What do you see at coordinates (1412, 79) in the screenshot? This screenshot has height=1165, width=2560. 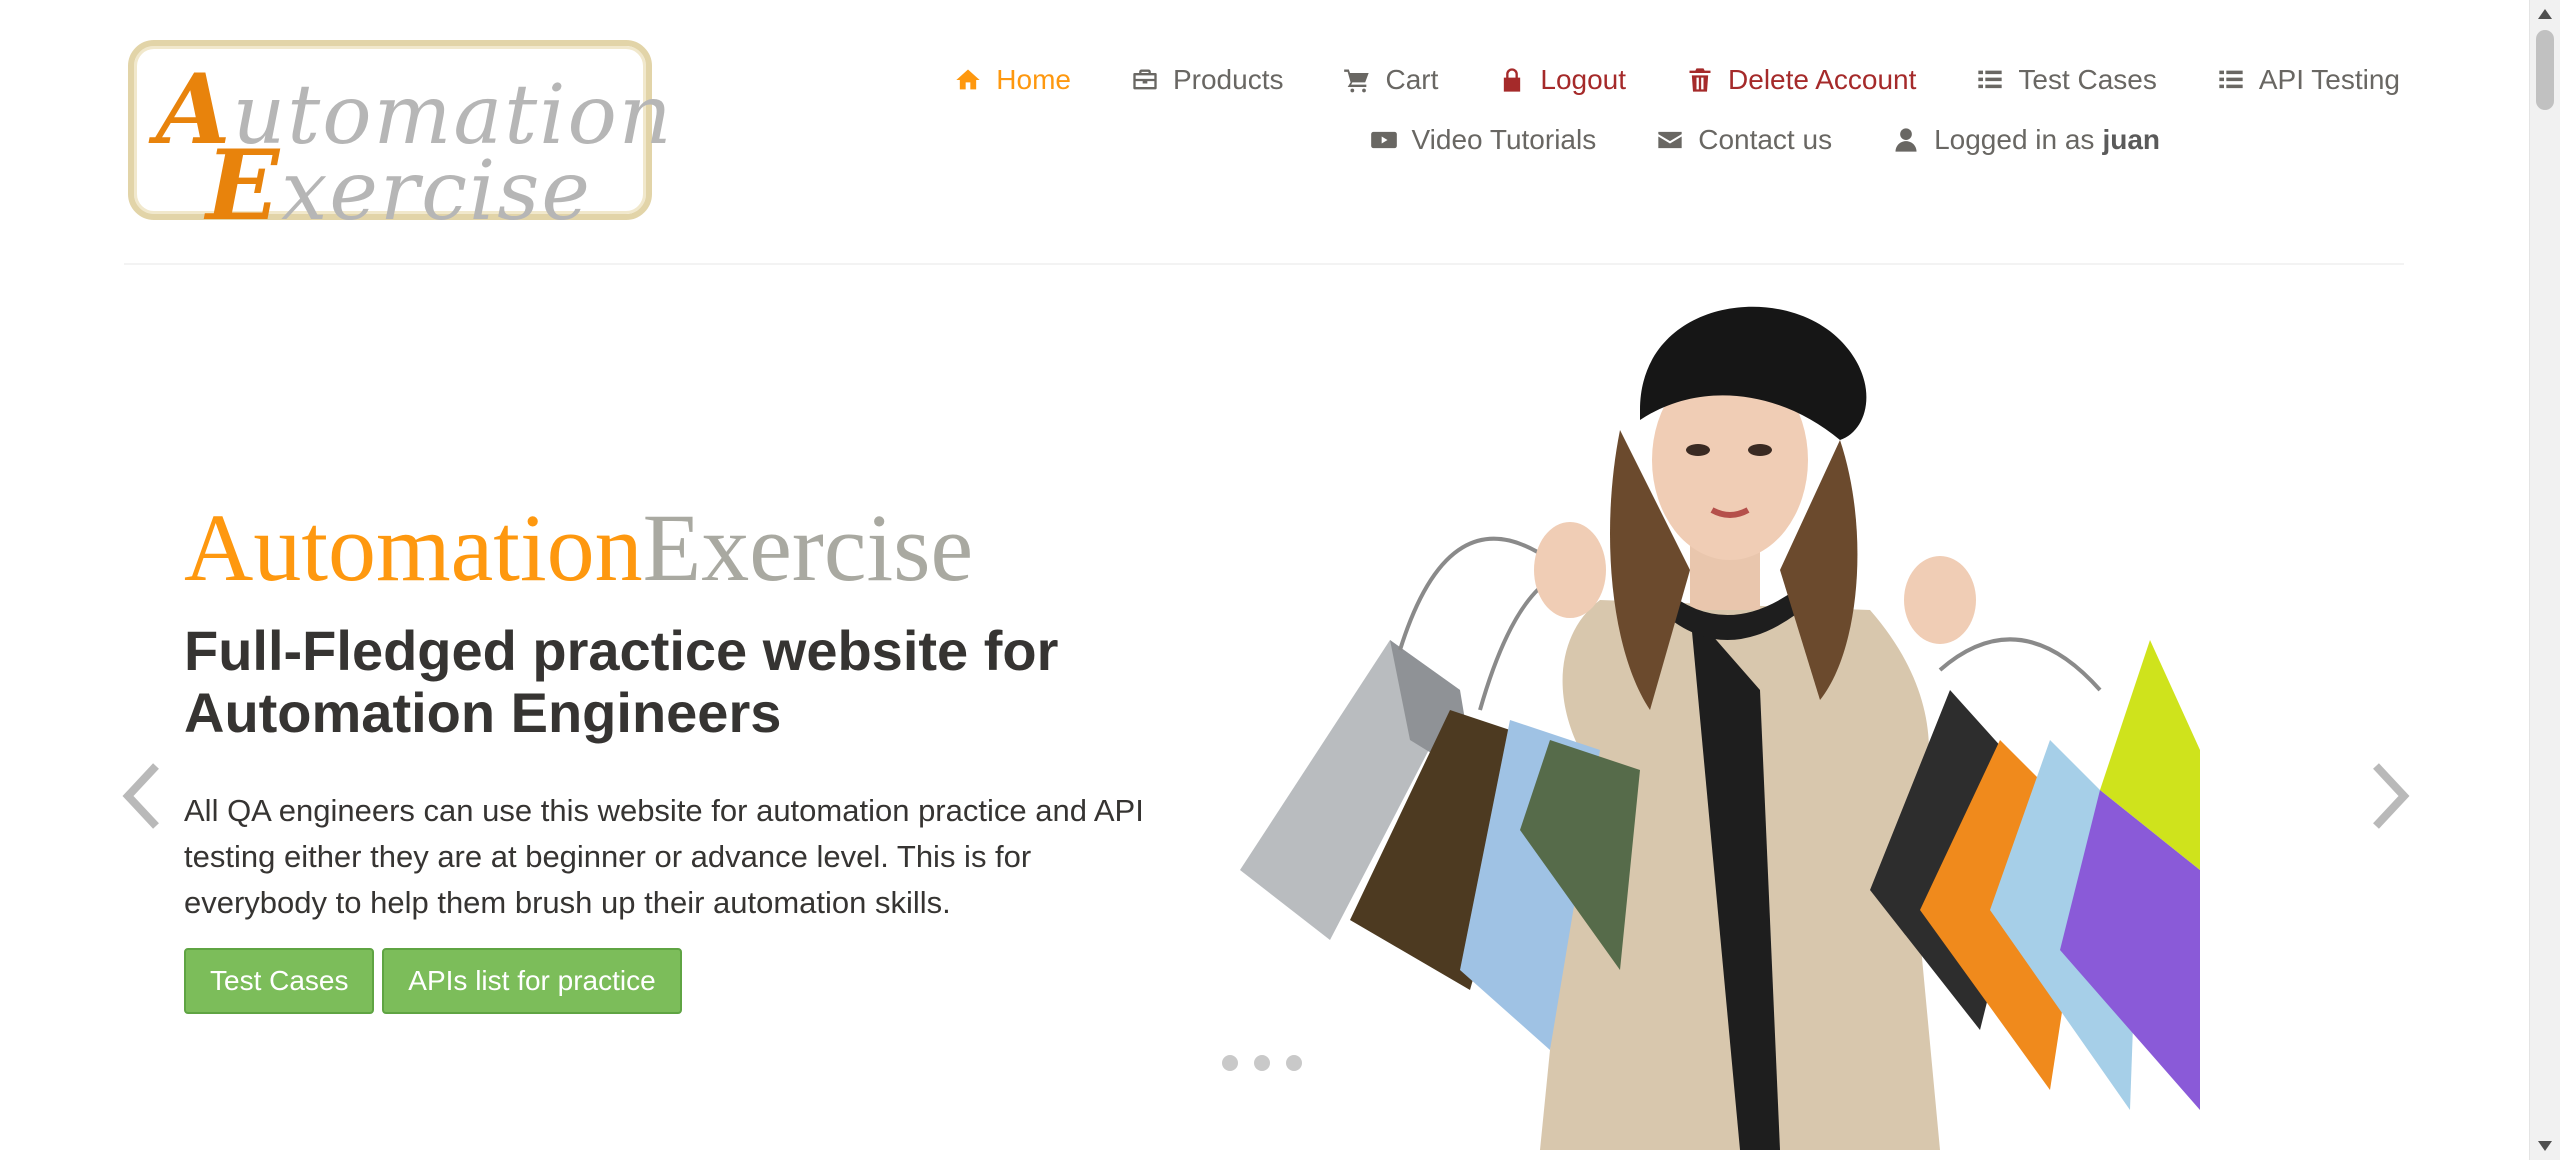 I see `nav-cart-label: Cart` at bounding box center [1412, 79].